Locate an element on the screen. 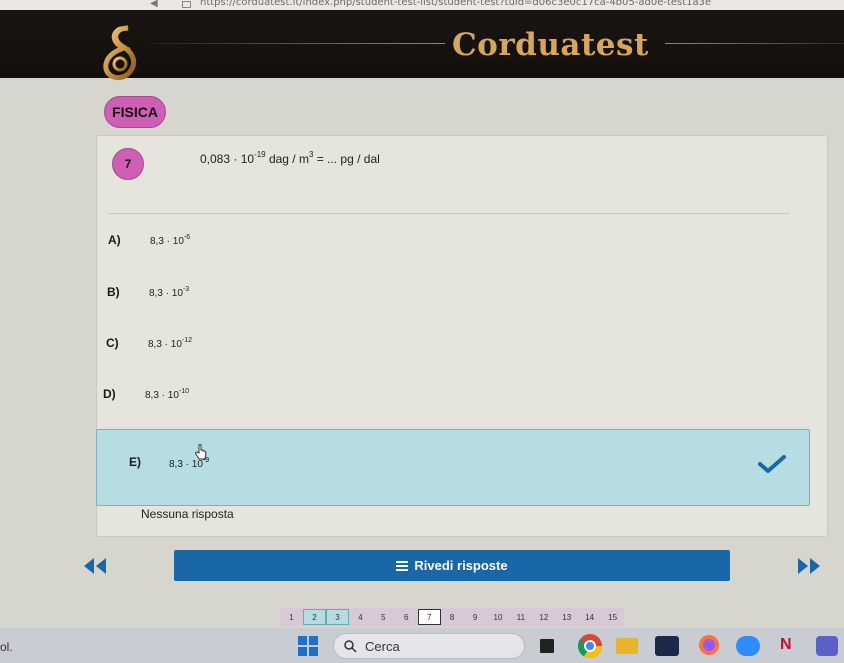 The image size is (844, 663). list-icon is located at coordinates (402, 565).